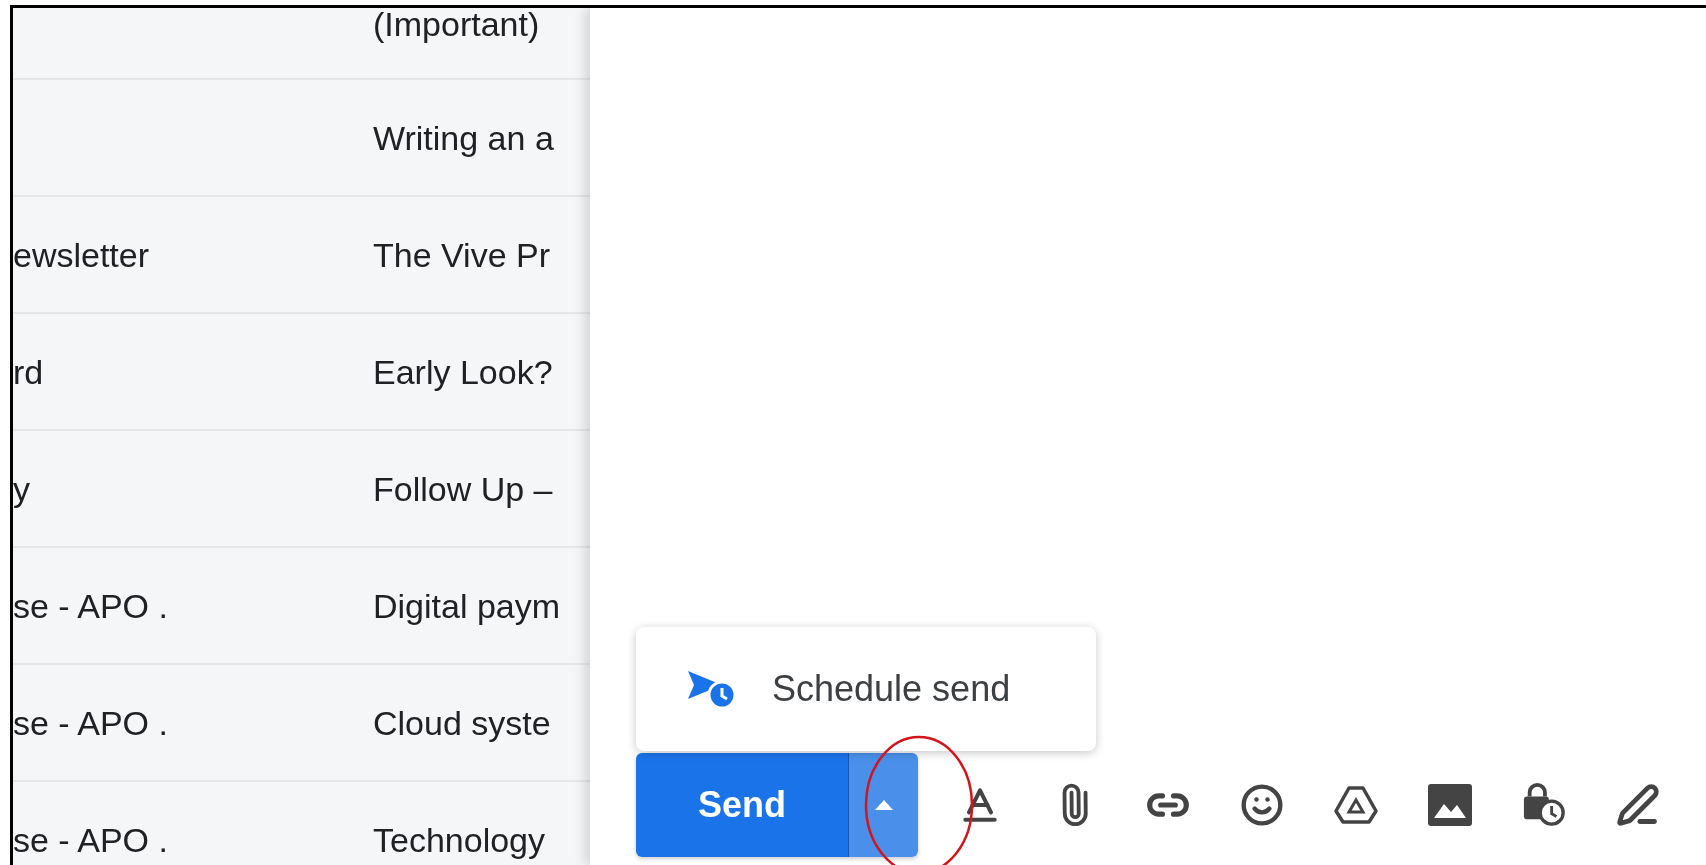  What do you see at coordinates (1356, 805) in the screenshot?
I see `triangle-icon` at bounding box center [1356, 805].